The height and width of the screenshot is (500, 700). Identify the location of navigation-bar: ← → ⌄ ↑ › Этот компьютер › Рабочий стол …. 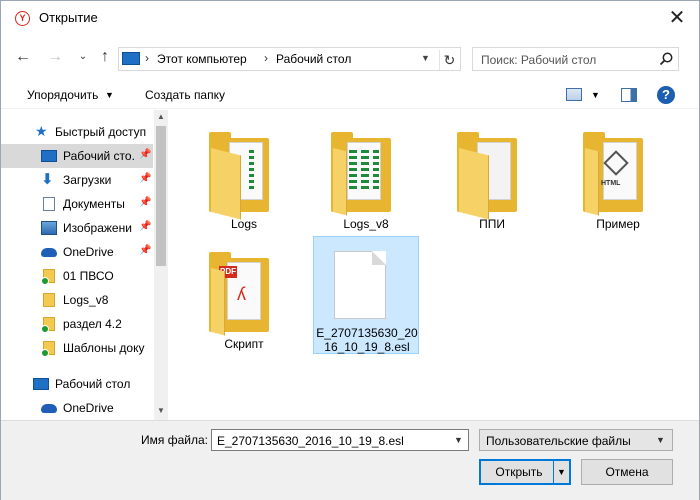
(350, 59).